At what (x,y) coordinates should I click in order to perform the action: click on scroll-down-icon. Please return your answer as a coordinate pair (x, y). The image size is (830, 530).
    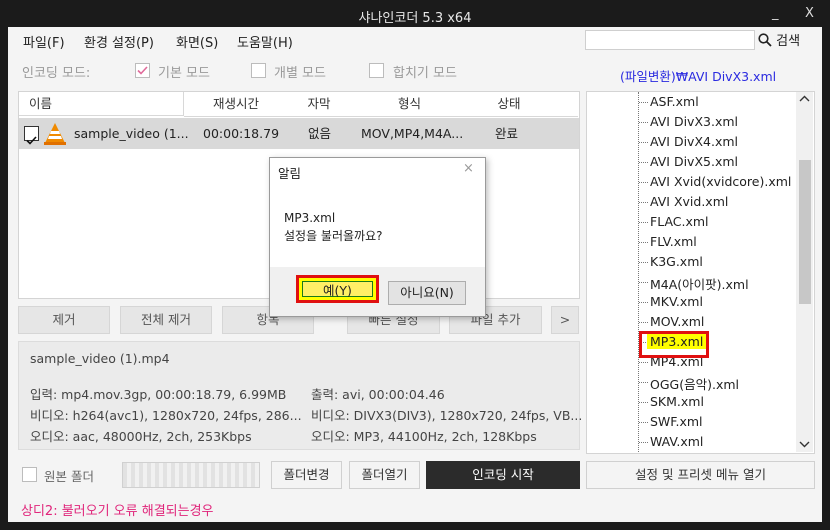
    Looking at the image, I should click on (804, 444).